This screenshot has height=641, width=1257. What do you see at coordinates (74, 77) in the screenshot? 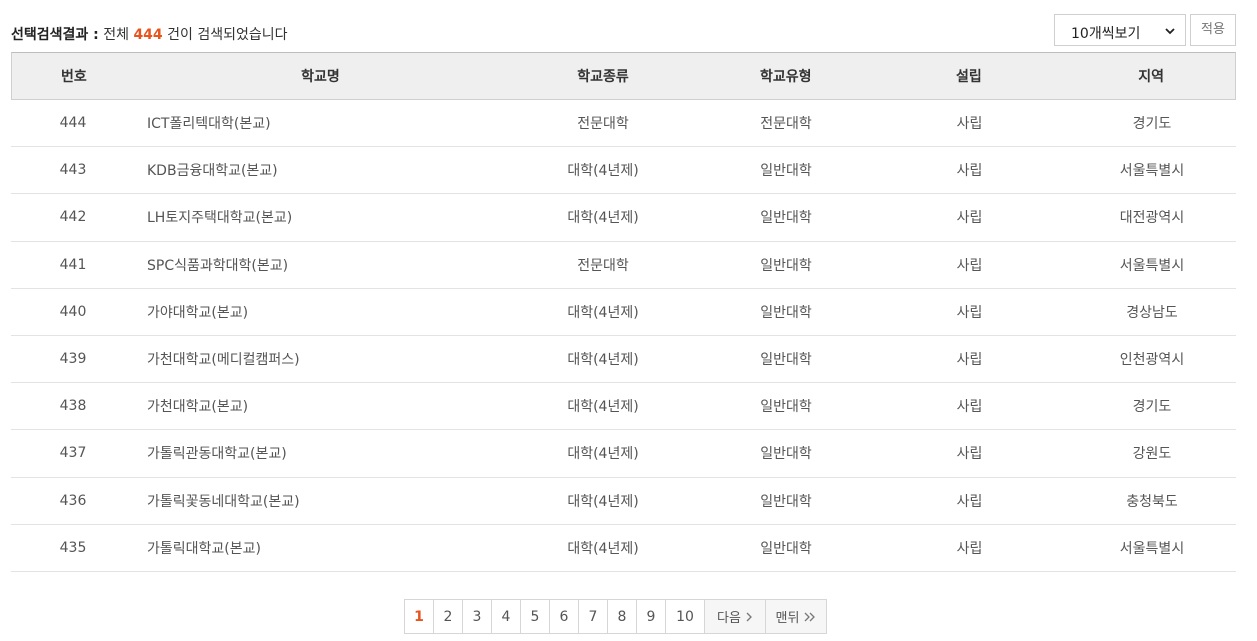
I see `column-header-no: 번호` at bounding box center [74, 77].